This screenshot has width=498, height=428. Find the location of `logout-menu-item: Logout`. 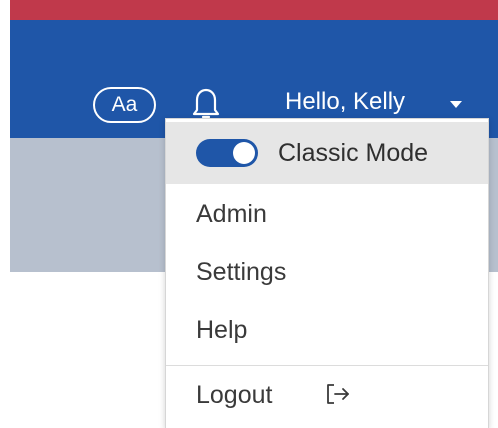

logout-menu-item: Logout is located at coordinates (327, 399).